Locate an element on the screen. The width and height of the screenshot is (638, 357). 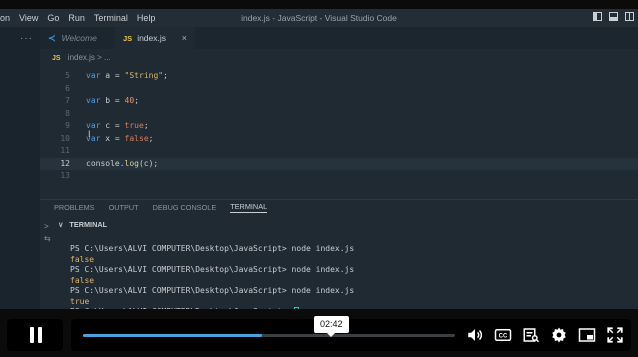
tab-label: index.js is located at coordinates (152, 38).